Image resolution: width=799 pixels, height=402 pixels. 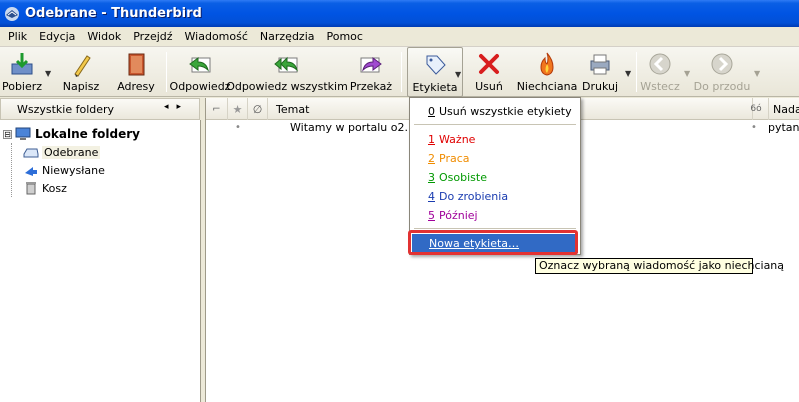 I want to click on forward-button: Przekaż, so click(x=371, y=72).